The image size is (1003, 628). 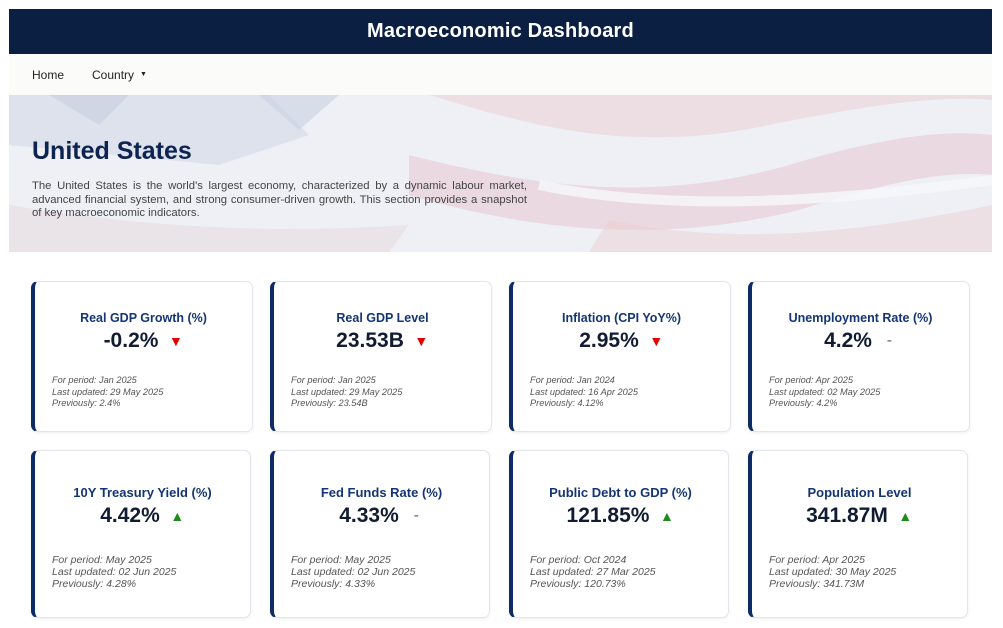 I want to click on nav-country-label: Country, so click(x=113, y=74).